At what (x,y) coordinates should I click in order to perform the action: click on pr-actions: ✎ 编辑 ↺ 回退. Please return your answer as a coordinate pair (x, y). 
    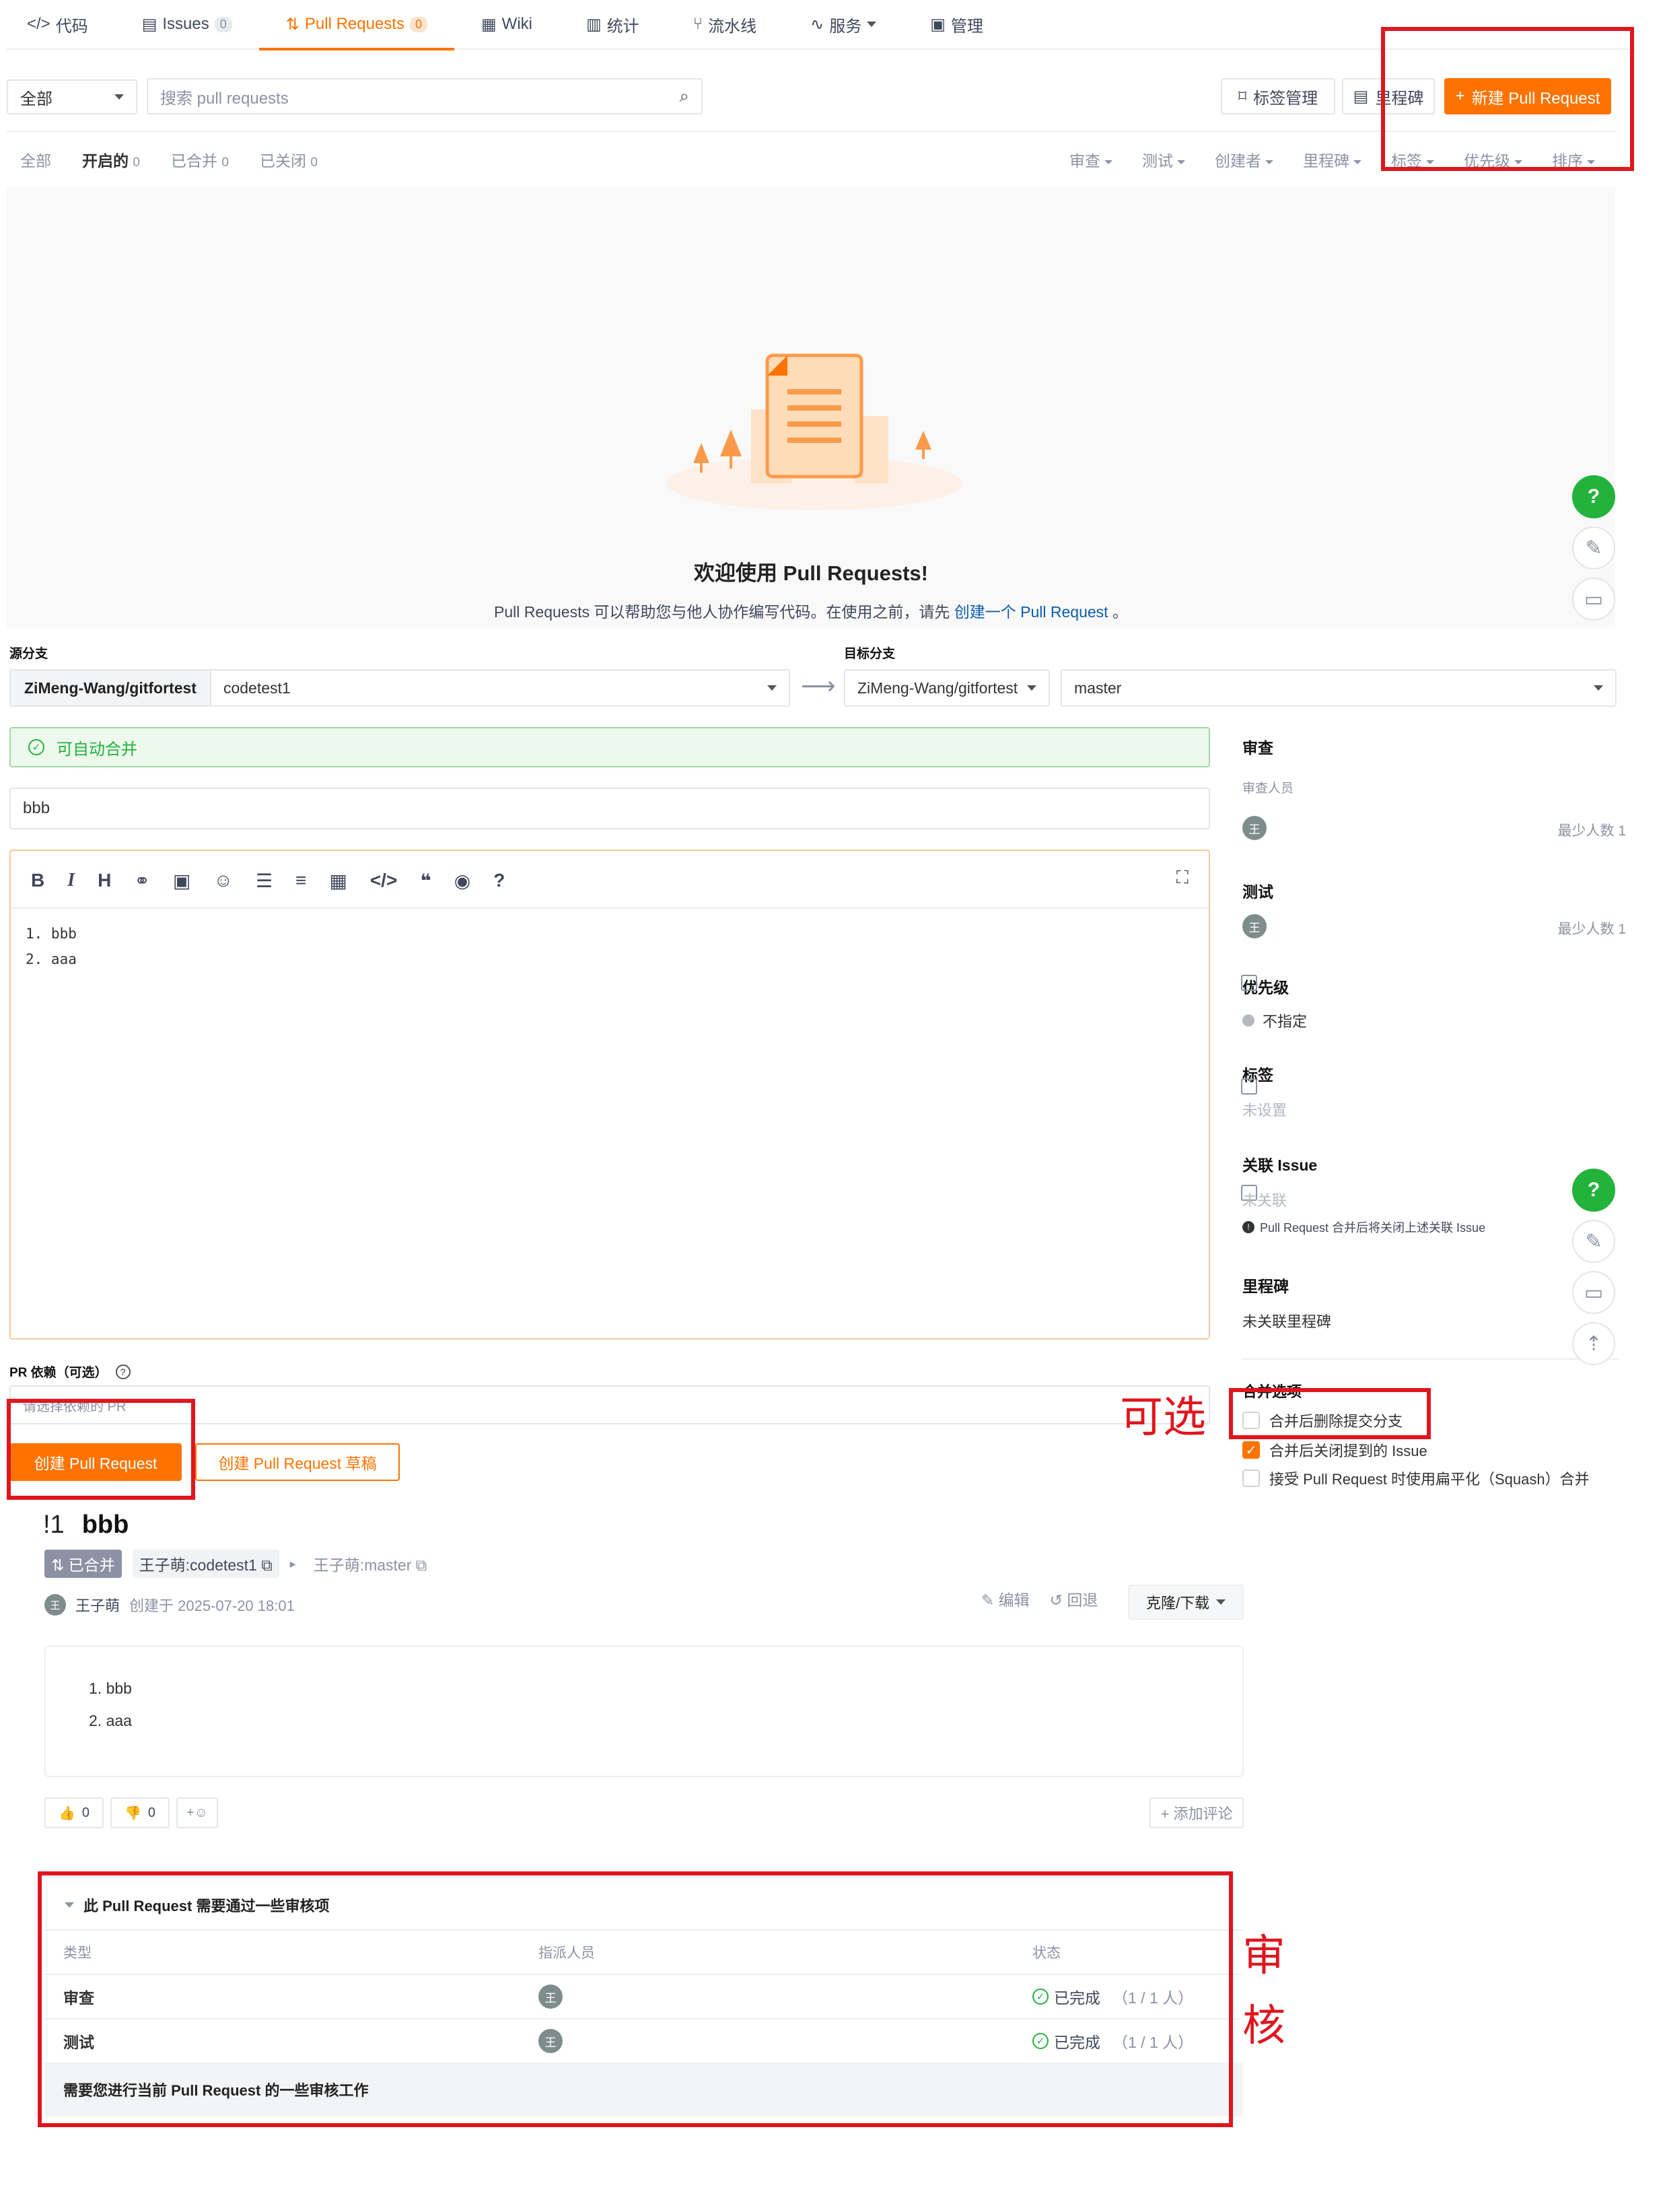
    Looking at the image, I should click on (1039, 1598).